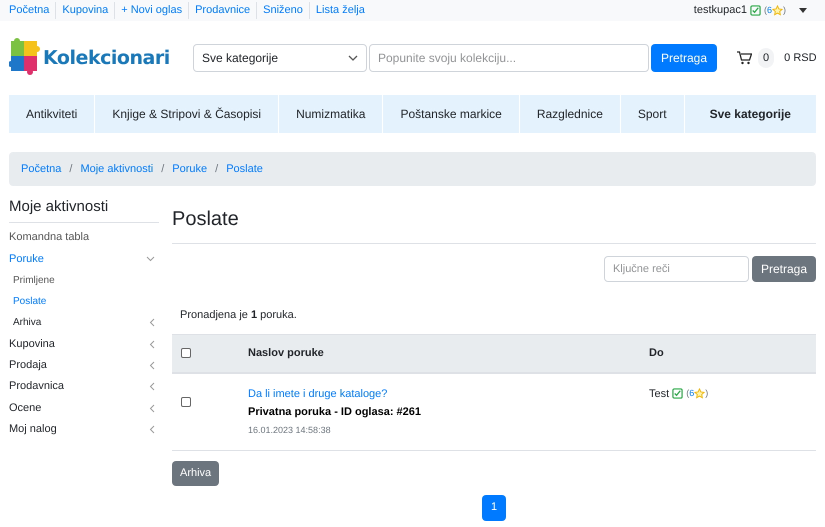  What do you see at coordinates (335, 412) in the screenshot?
I see `message-detail: Privatna poruka - ID oglasa: #261` at bounding box center [335, 412].